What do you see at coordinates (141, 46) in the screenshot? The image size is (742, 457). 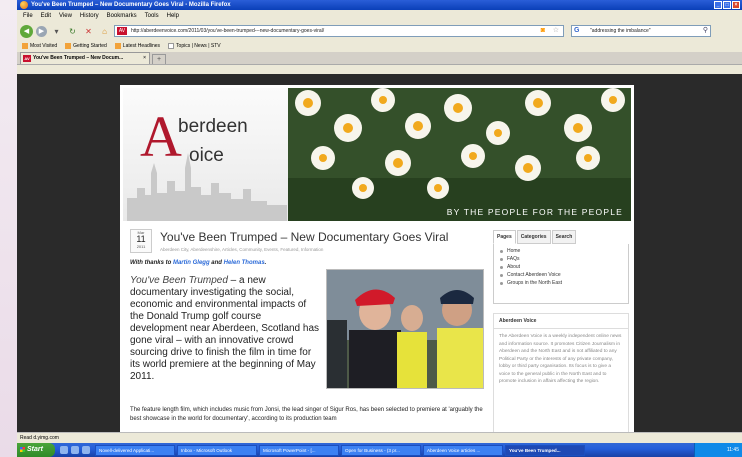 I see `bookmark-label: Latest Headlines` at bounding box center [141, 46].